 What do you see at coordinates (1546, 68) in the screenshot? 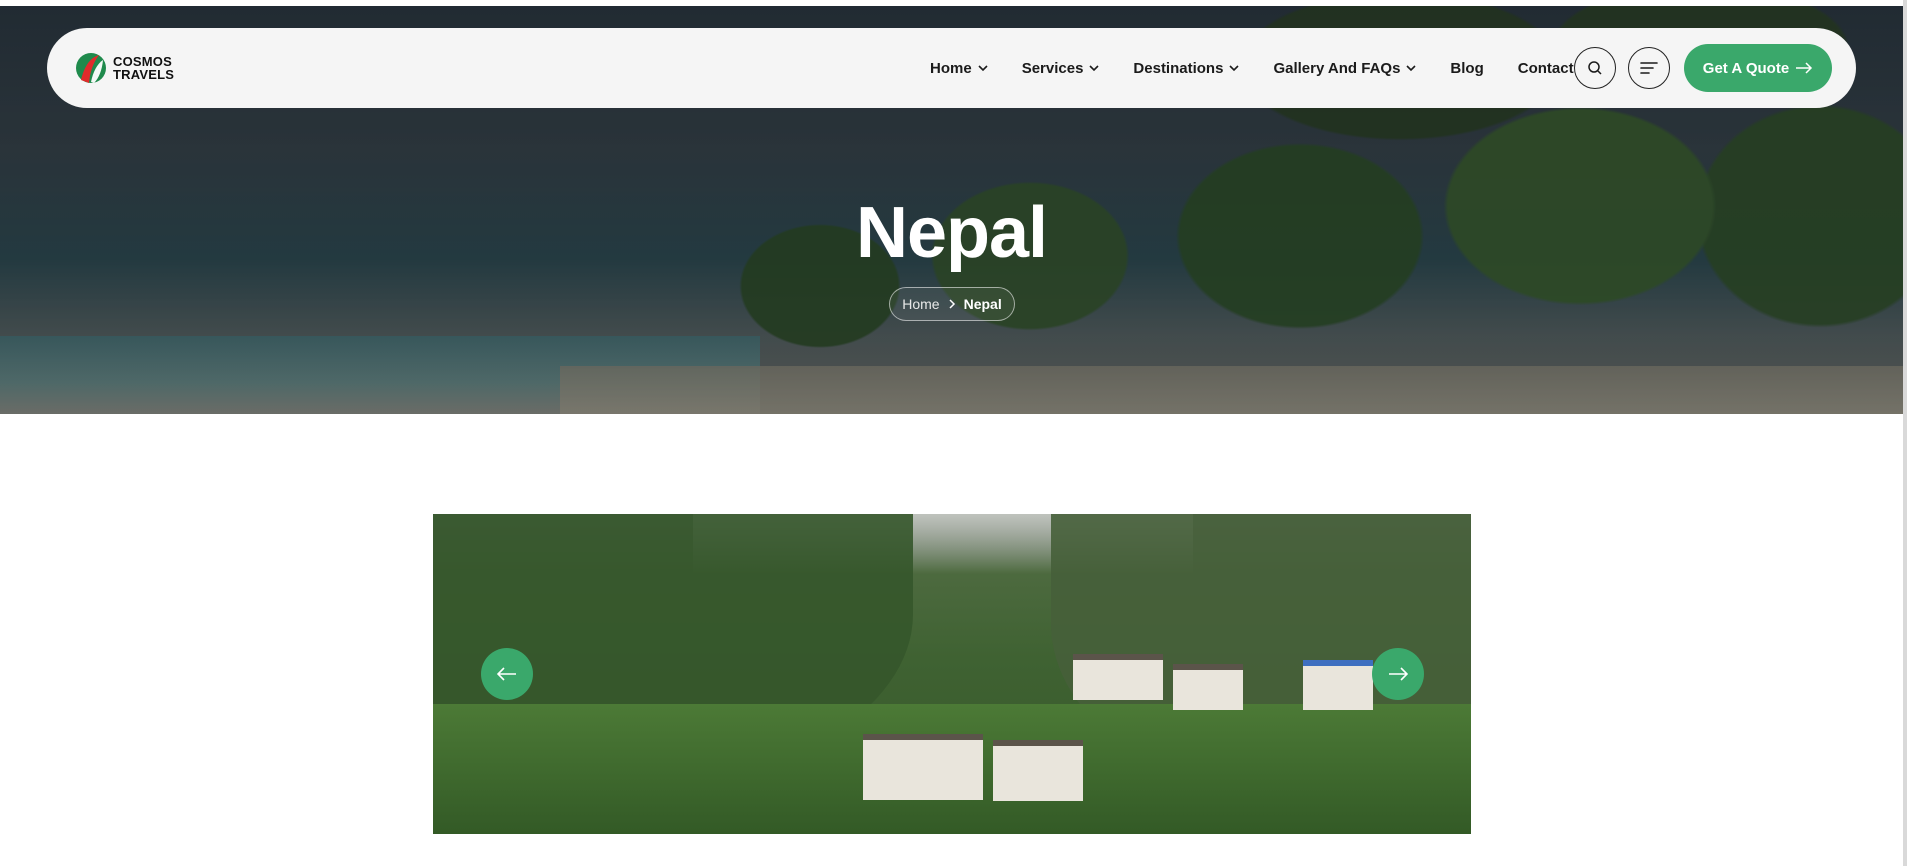
I see `nav-item-contact: Contact` at bounding box center [1546, 68].